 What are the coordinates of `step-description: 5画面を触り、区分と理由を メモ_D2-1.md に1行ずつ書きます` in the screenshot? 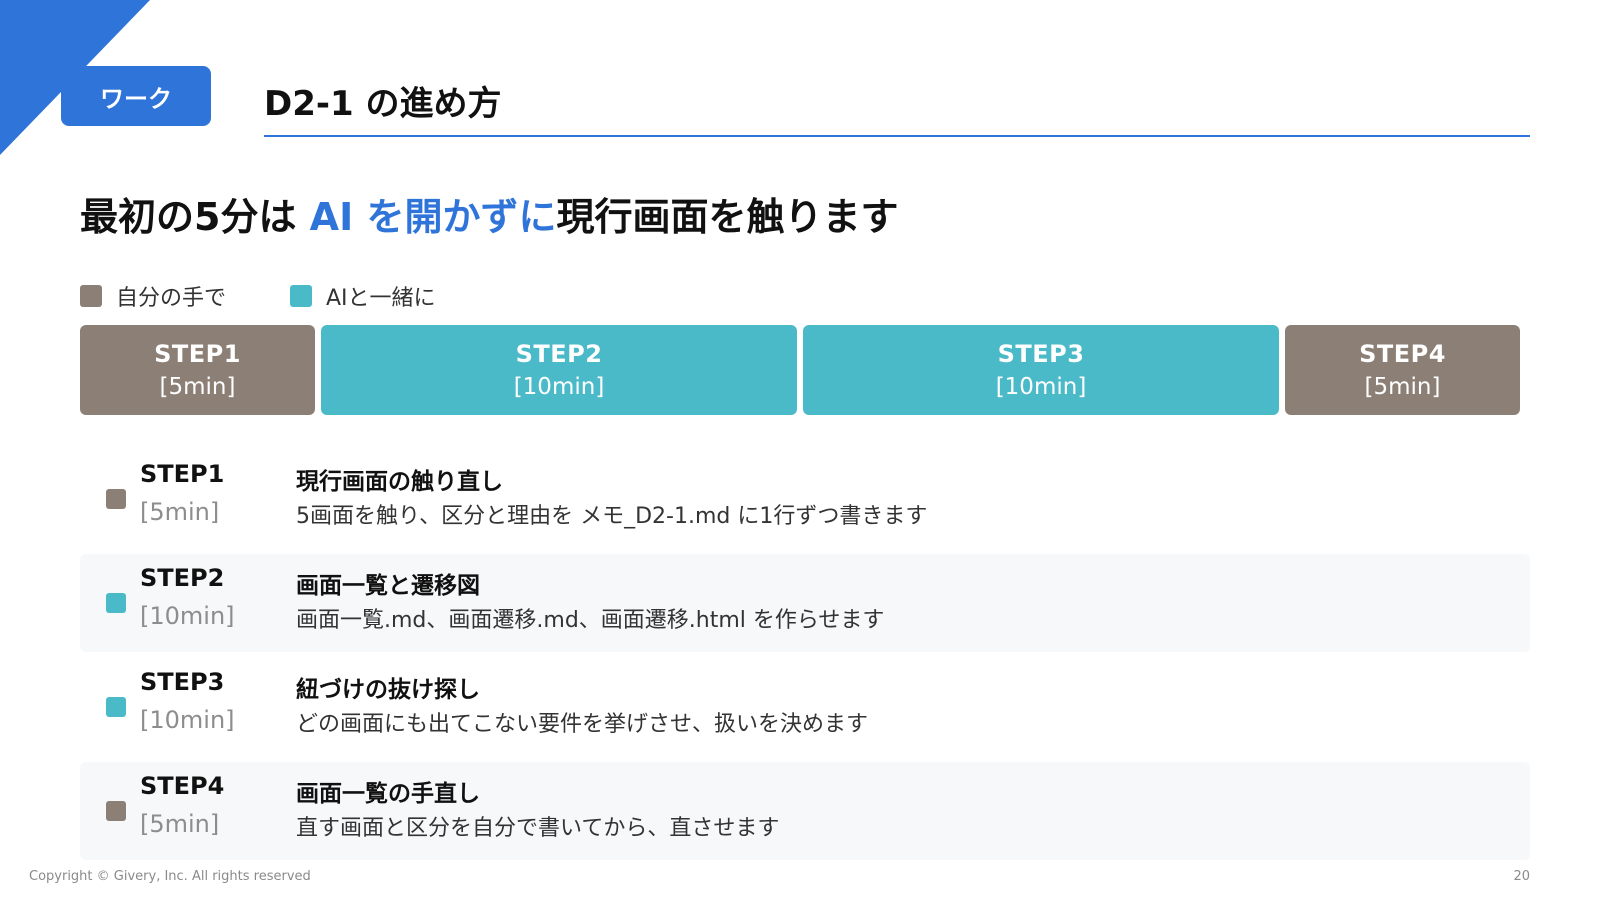 It's located at (612, 516).